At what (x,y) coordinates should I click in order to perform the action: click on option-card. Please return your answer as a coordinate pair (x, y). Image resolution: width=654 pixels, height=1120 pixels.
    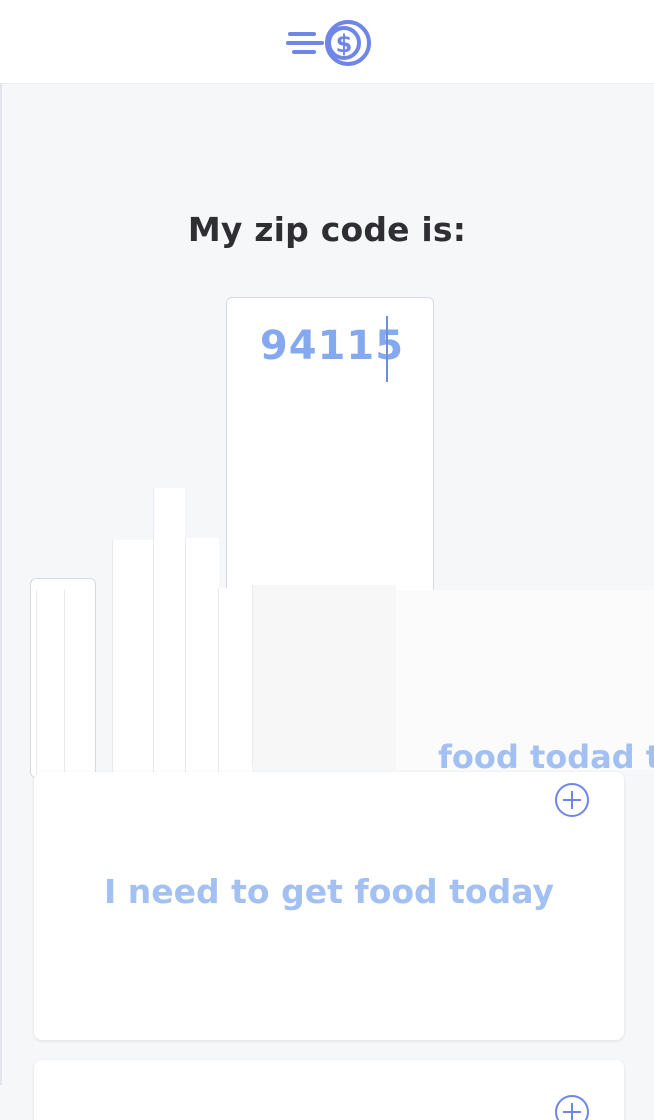
    Looking at the image, I should click on (329, 1090).